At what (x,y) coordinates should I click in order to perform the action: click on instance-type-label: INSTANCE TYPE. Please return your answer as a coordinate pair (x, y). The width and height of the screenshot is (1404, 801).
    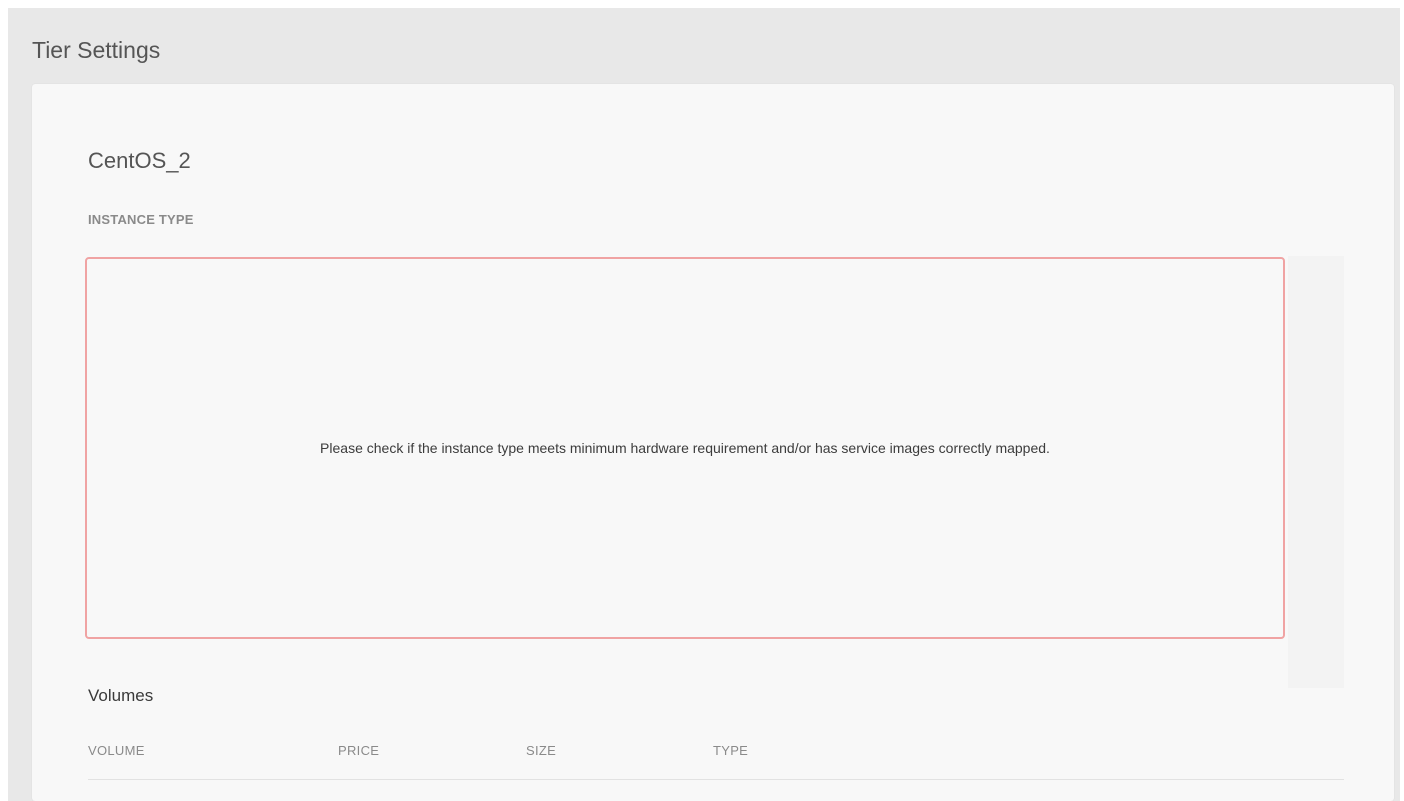
    Looking at the image, I should click on (141, 219).